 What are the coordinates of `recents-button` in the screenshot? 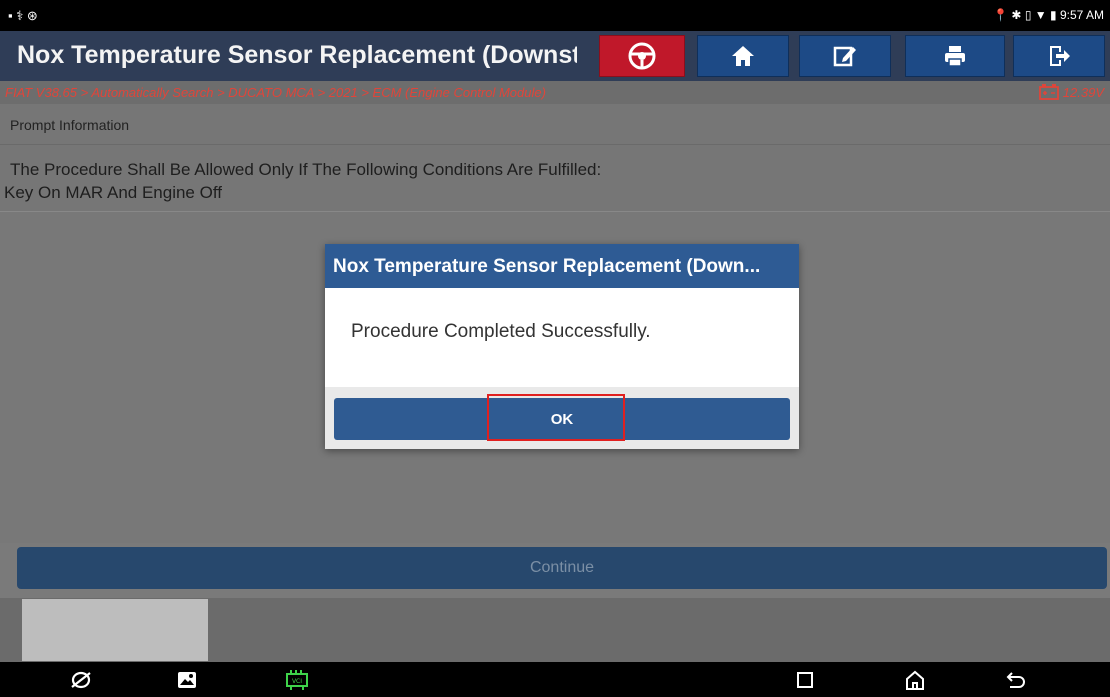 It's located at (805, 680).